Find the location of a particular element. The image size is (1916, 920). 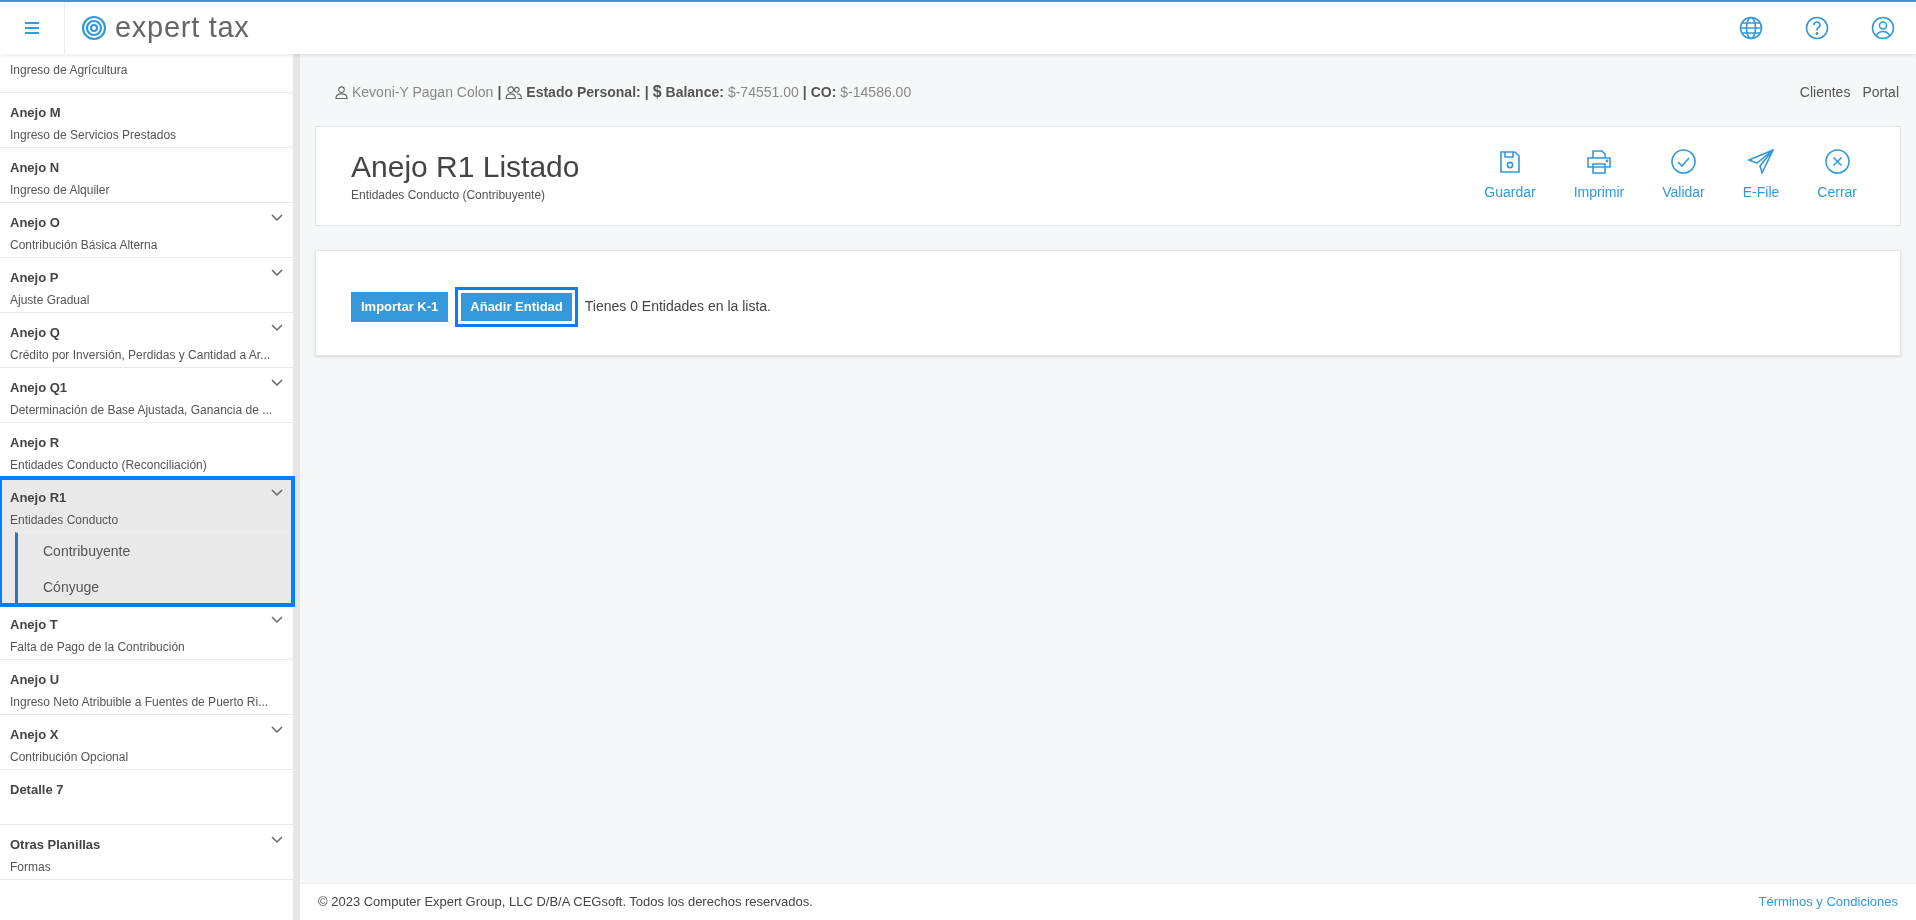

sidebar-item-subtitle: Ingreso de Servicios Prestados is located at coordinates (93, 135).